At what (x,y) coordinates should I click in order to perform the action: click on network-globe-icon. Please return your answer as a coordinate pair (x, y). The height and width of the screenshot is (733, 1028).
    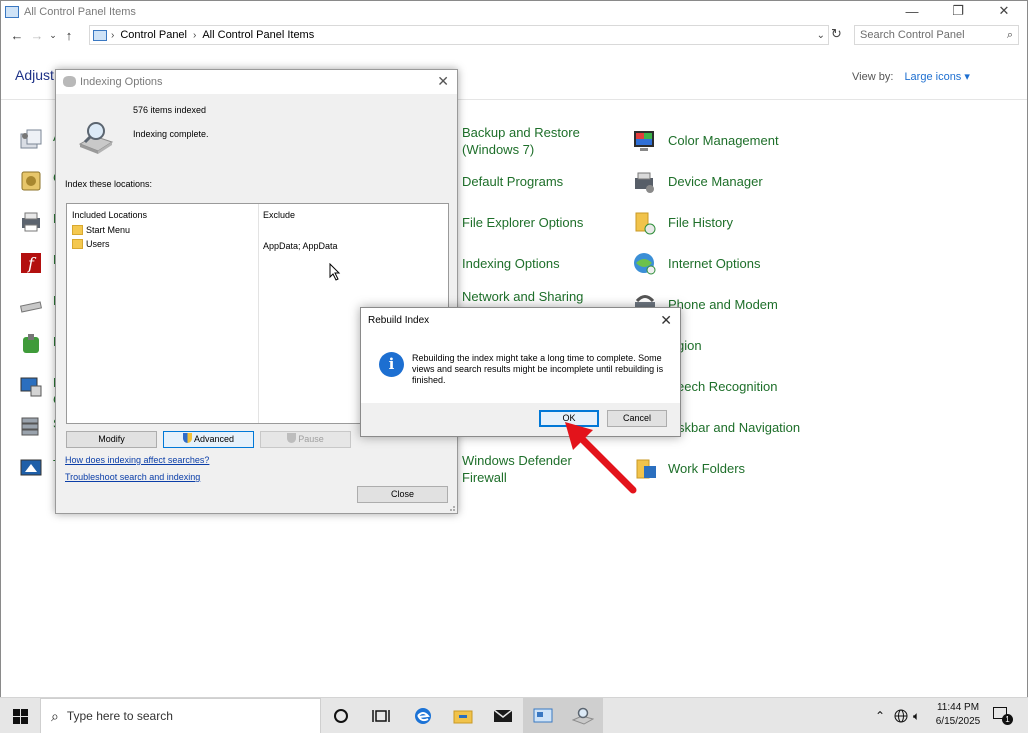
    Looking at the image, I should click on (901, 715).